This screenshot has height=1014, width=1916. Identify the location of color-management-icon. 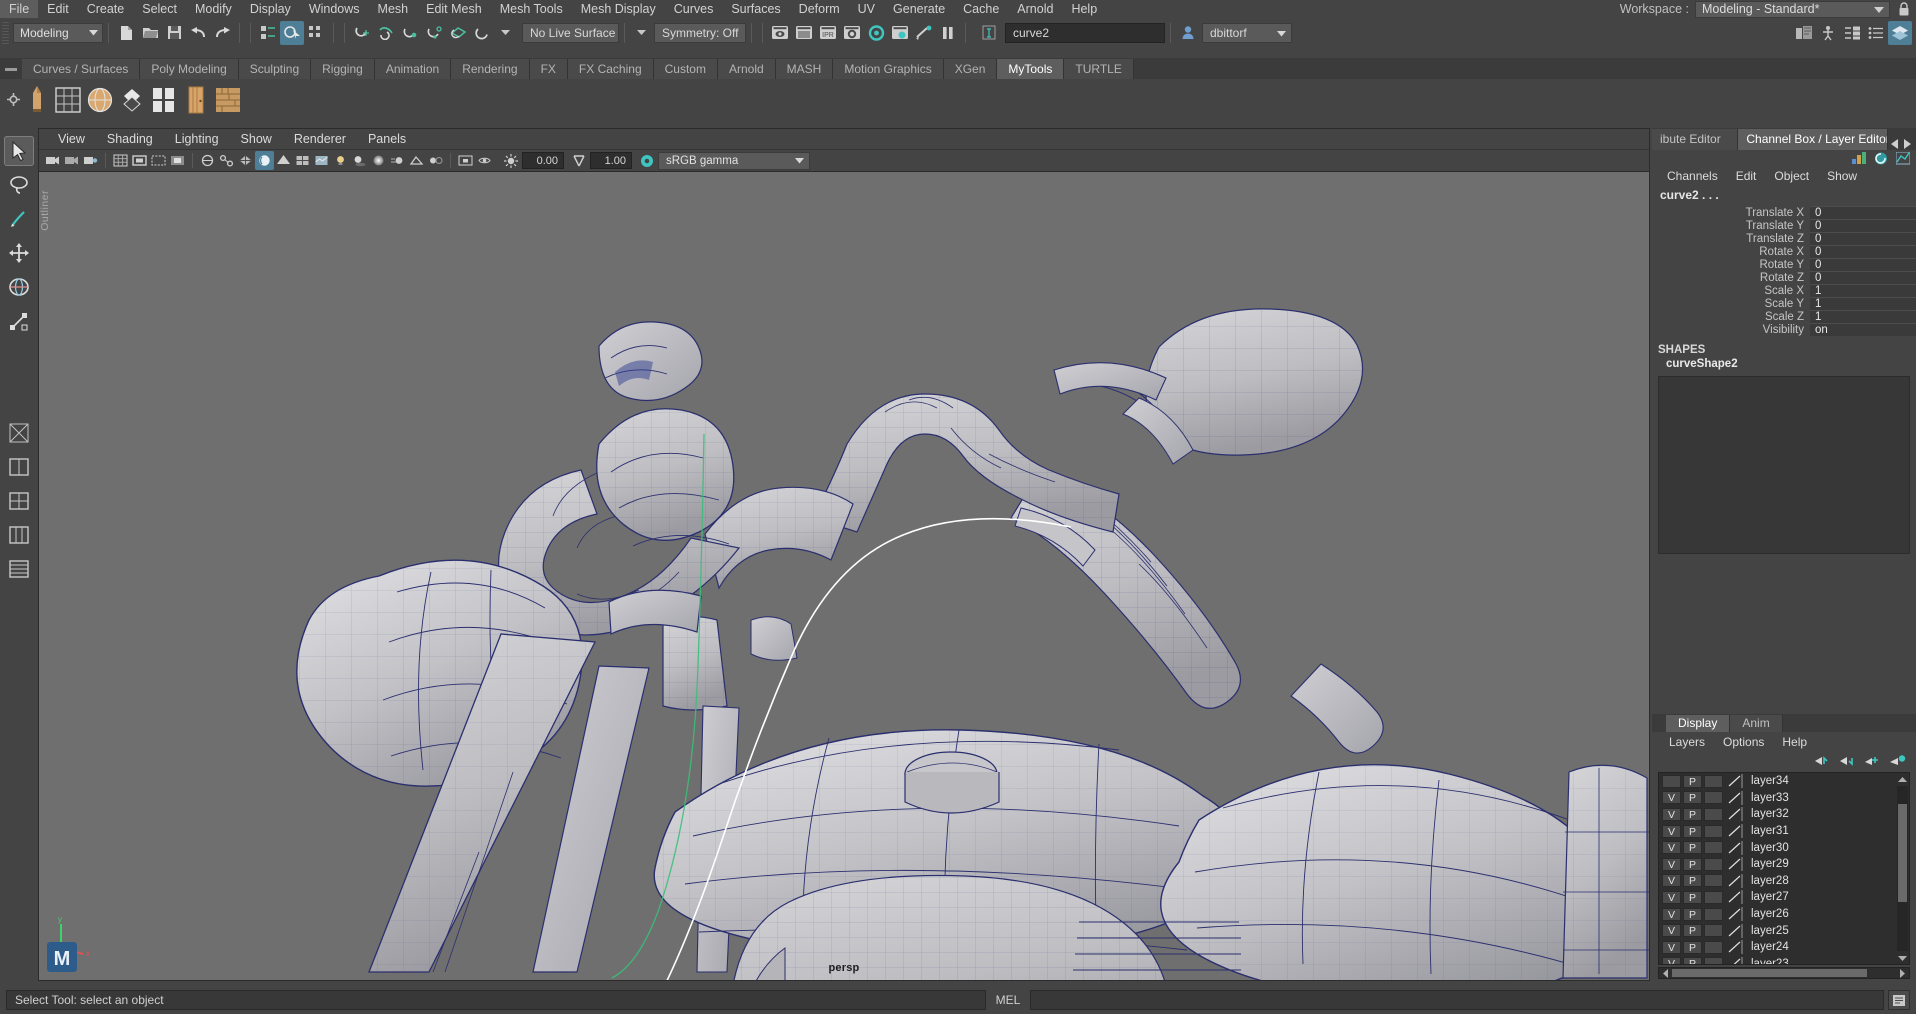
(647, 161).